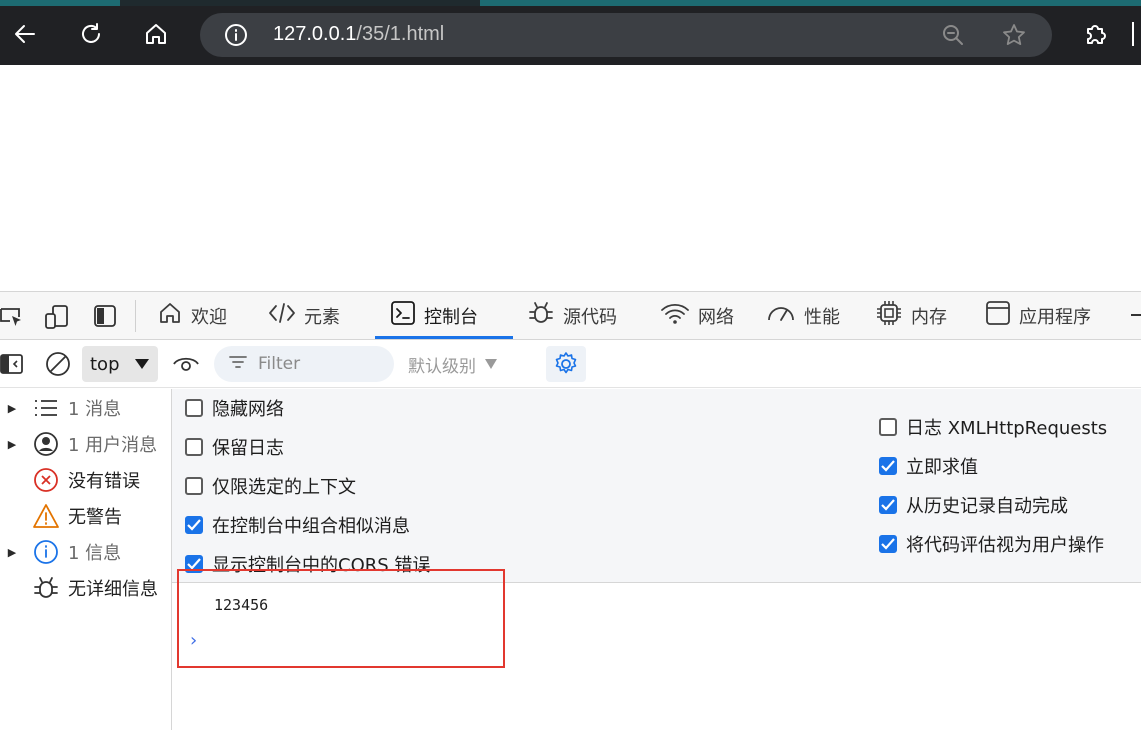 Image resolution: width=1141 pixels, height=730 pixels. Describe the element at coordinates (451, 317) in the screenshot. I see `tab-console-label: 控制台` at that location.